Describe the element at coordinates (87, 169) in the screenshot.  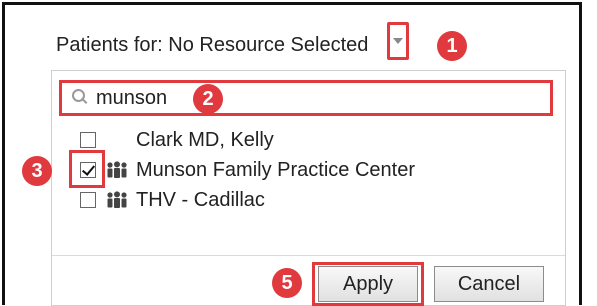
I see `checkbox-highlight` at that location.